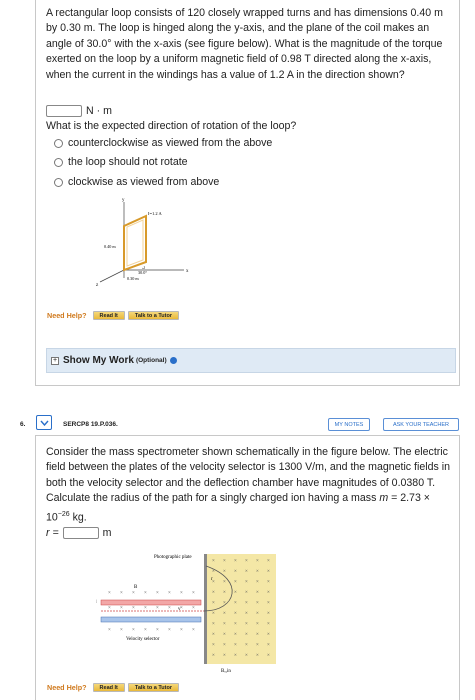 The width and height of the screenshot is (475, 700). I want to click on width-label: 0.30 m, so click(133, 278).